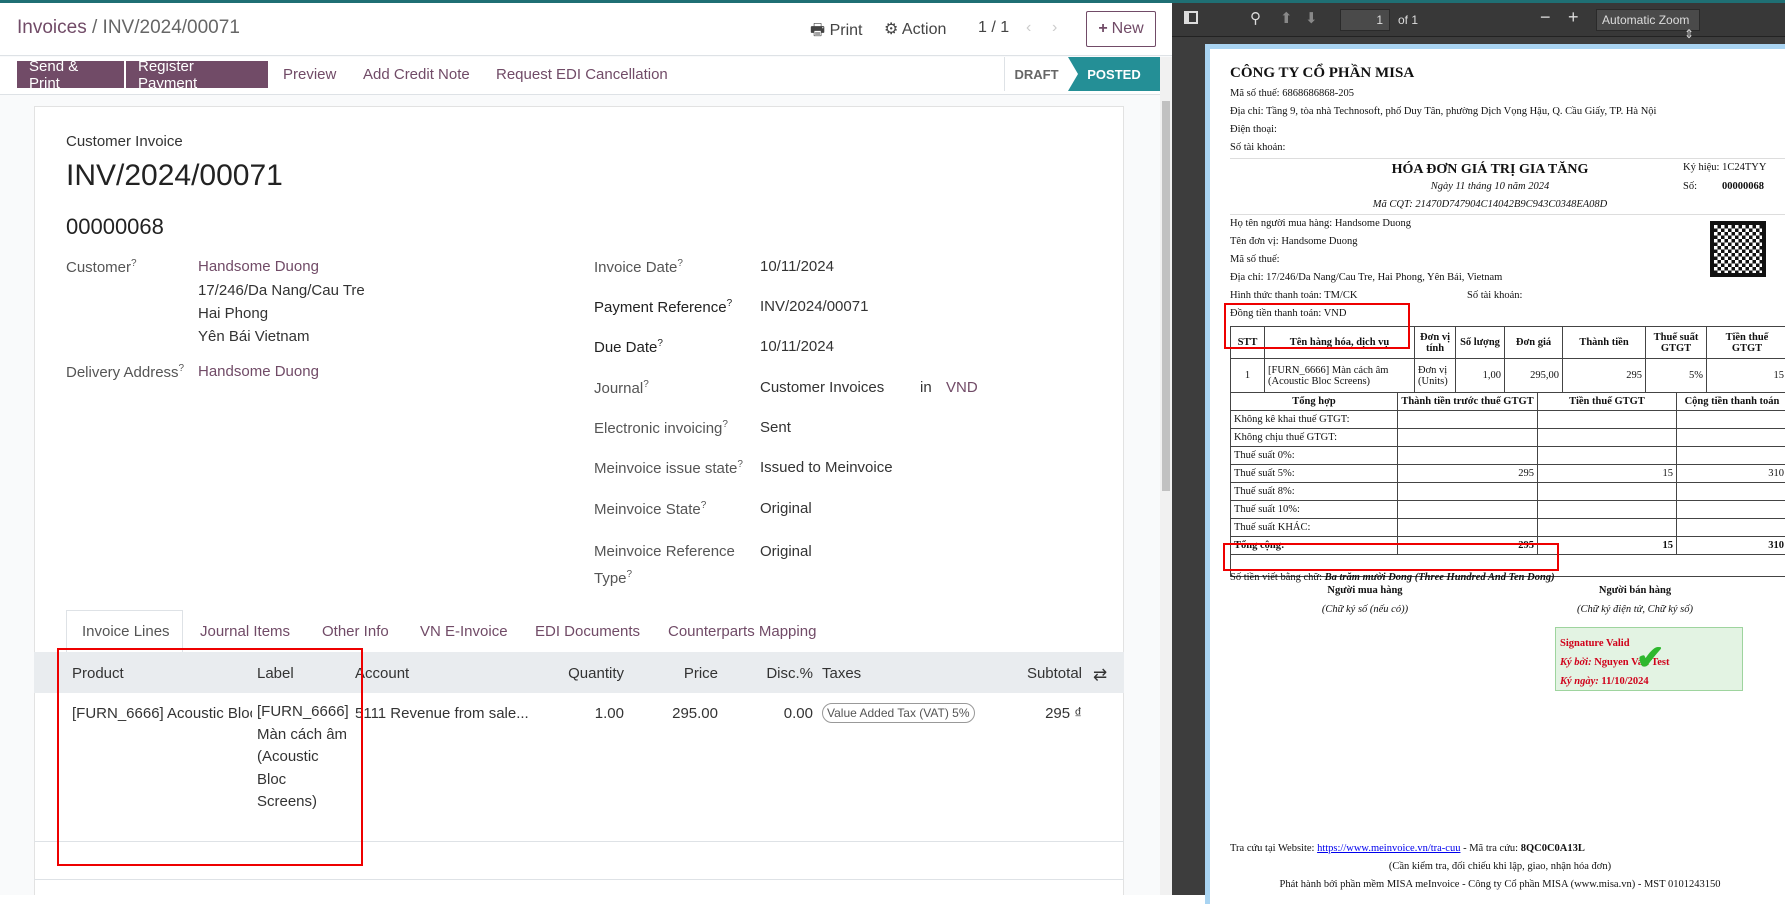 This screenshot has width=1785, height=904. Describe the element at coordinates (582, 74) in the screenshot. I see `request-edi-cancellation-button: Request EDI Cancellation` at that location.